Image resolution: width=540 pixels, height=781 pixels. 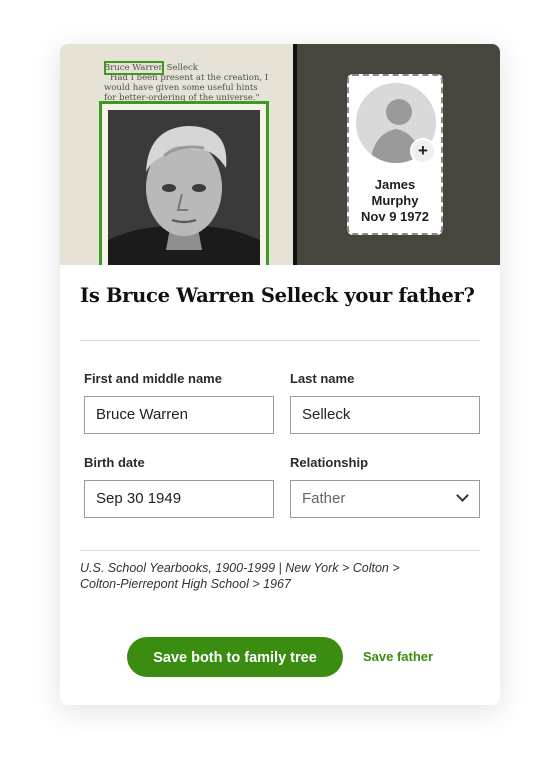 What do you see at coordinates (398, 657) in the screenshot?
I see `save-father-link: Save father` at bounding box center [398, 657].